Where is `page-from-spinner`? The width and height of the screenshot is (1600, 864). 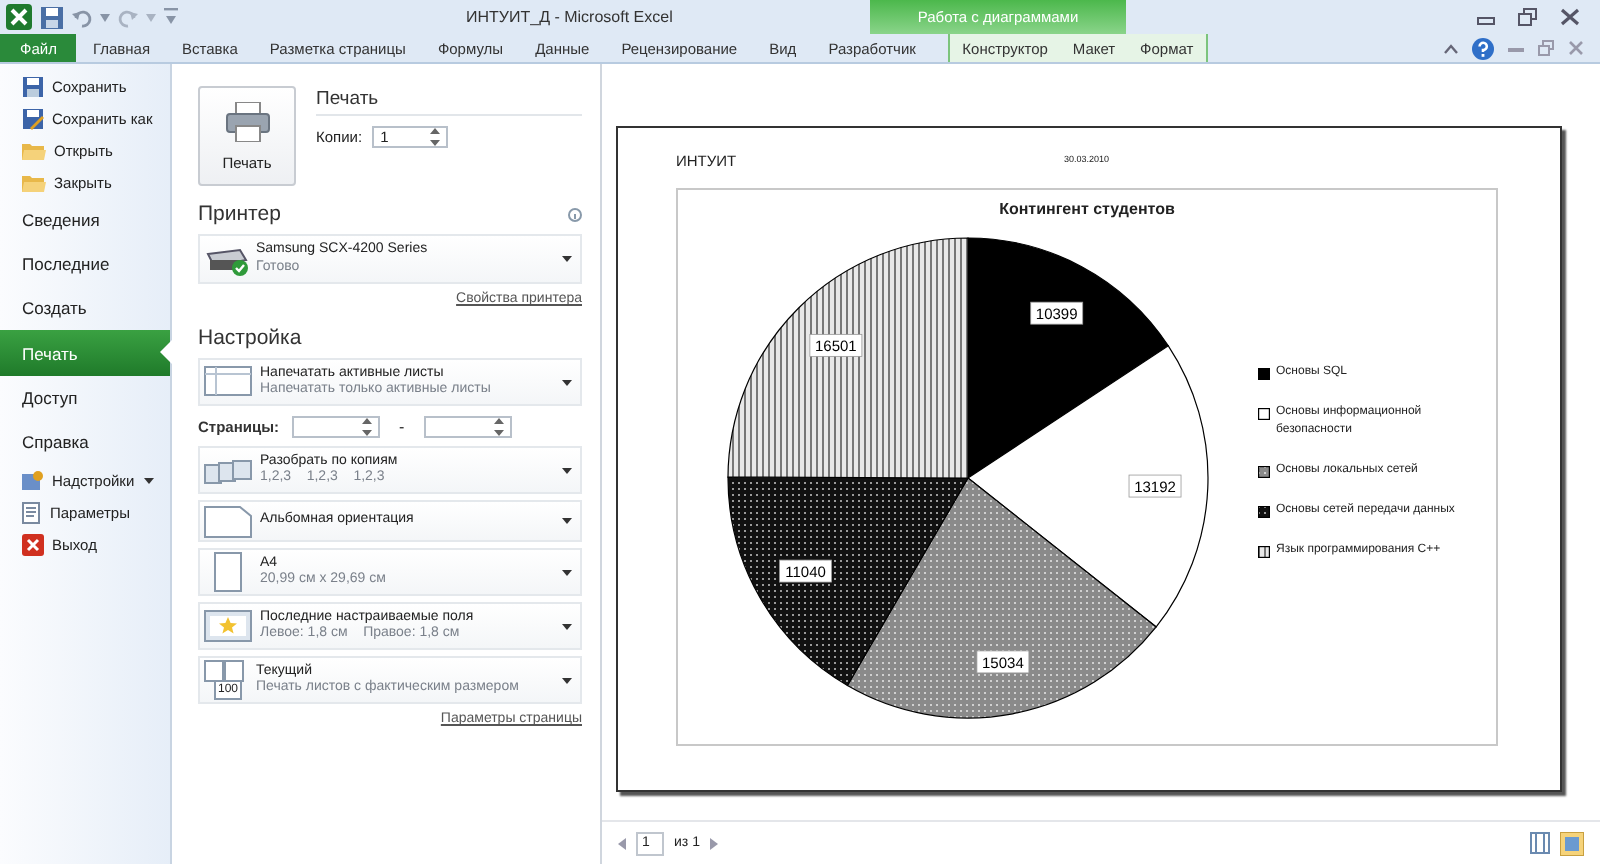
page-from-spinner is located at coordinates (335, 426).